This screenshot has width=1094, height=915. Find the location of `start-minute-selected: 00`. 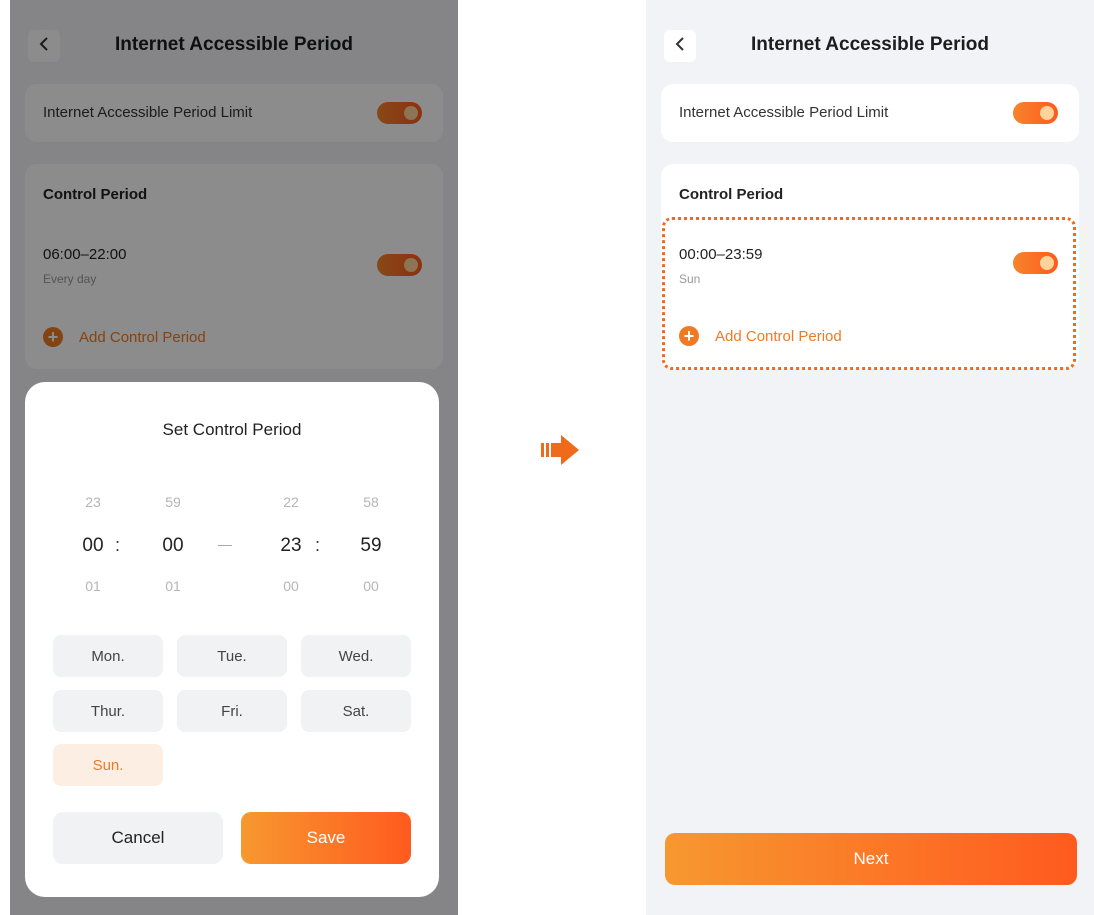

start-minute-selected: 00 is located at coordinates (173, 546).